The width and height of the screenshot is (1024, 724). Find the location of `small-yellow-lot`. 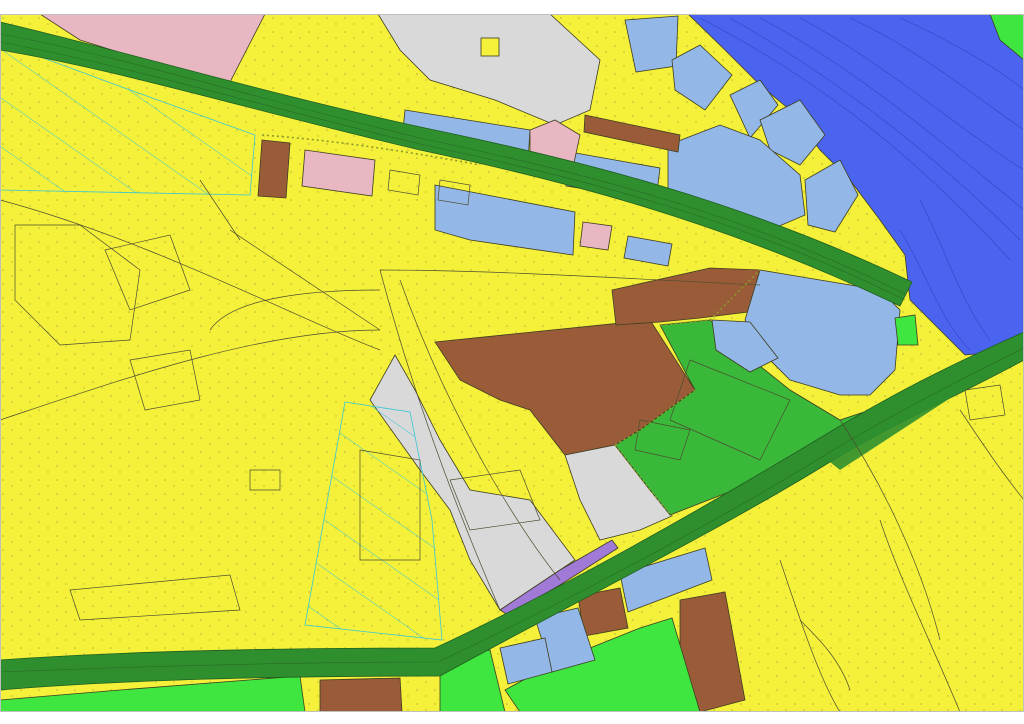

small-yellow-lot is located at coordinates (490, 47).